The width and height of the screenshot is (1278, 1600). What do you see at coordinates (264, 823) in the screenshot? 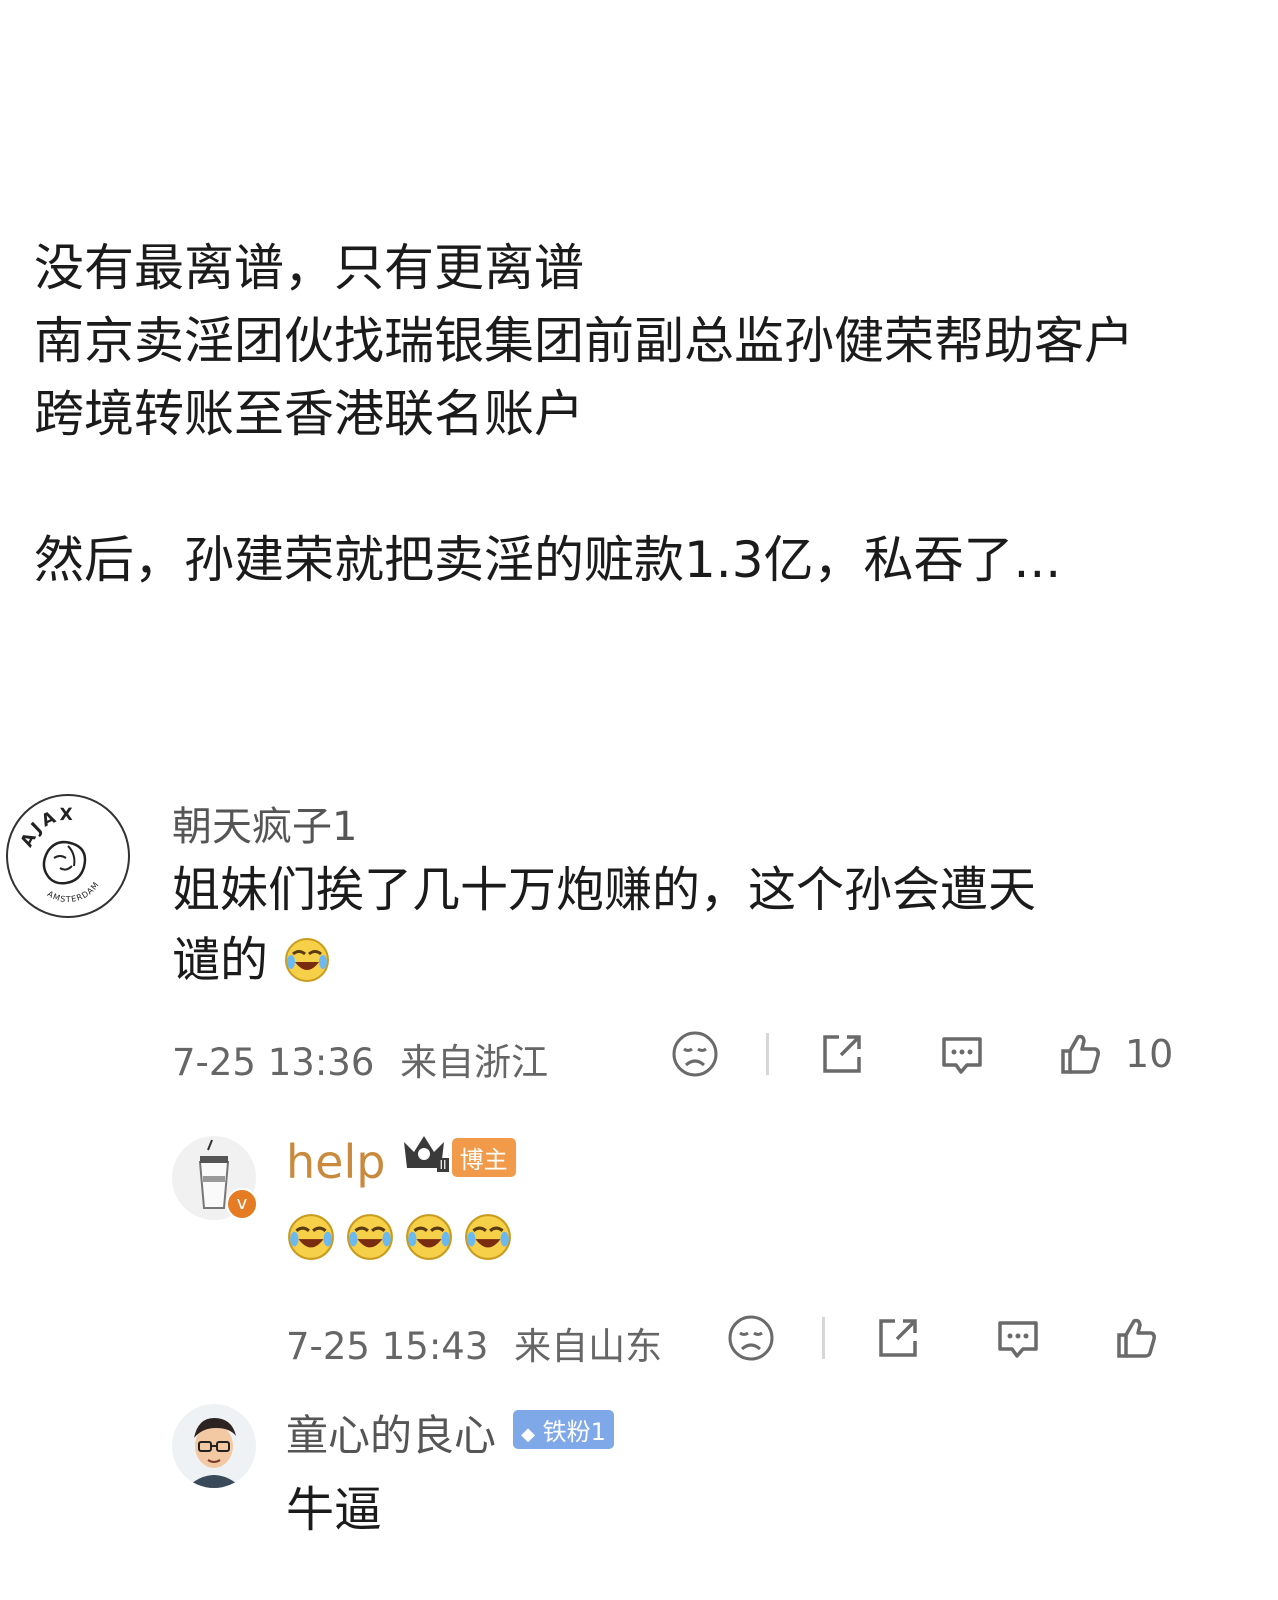
I see `comment-username: 朝天疯子1` at bounding box center [264, 823].